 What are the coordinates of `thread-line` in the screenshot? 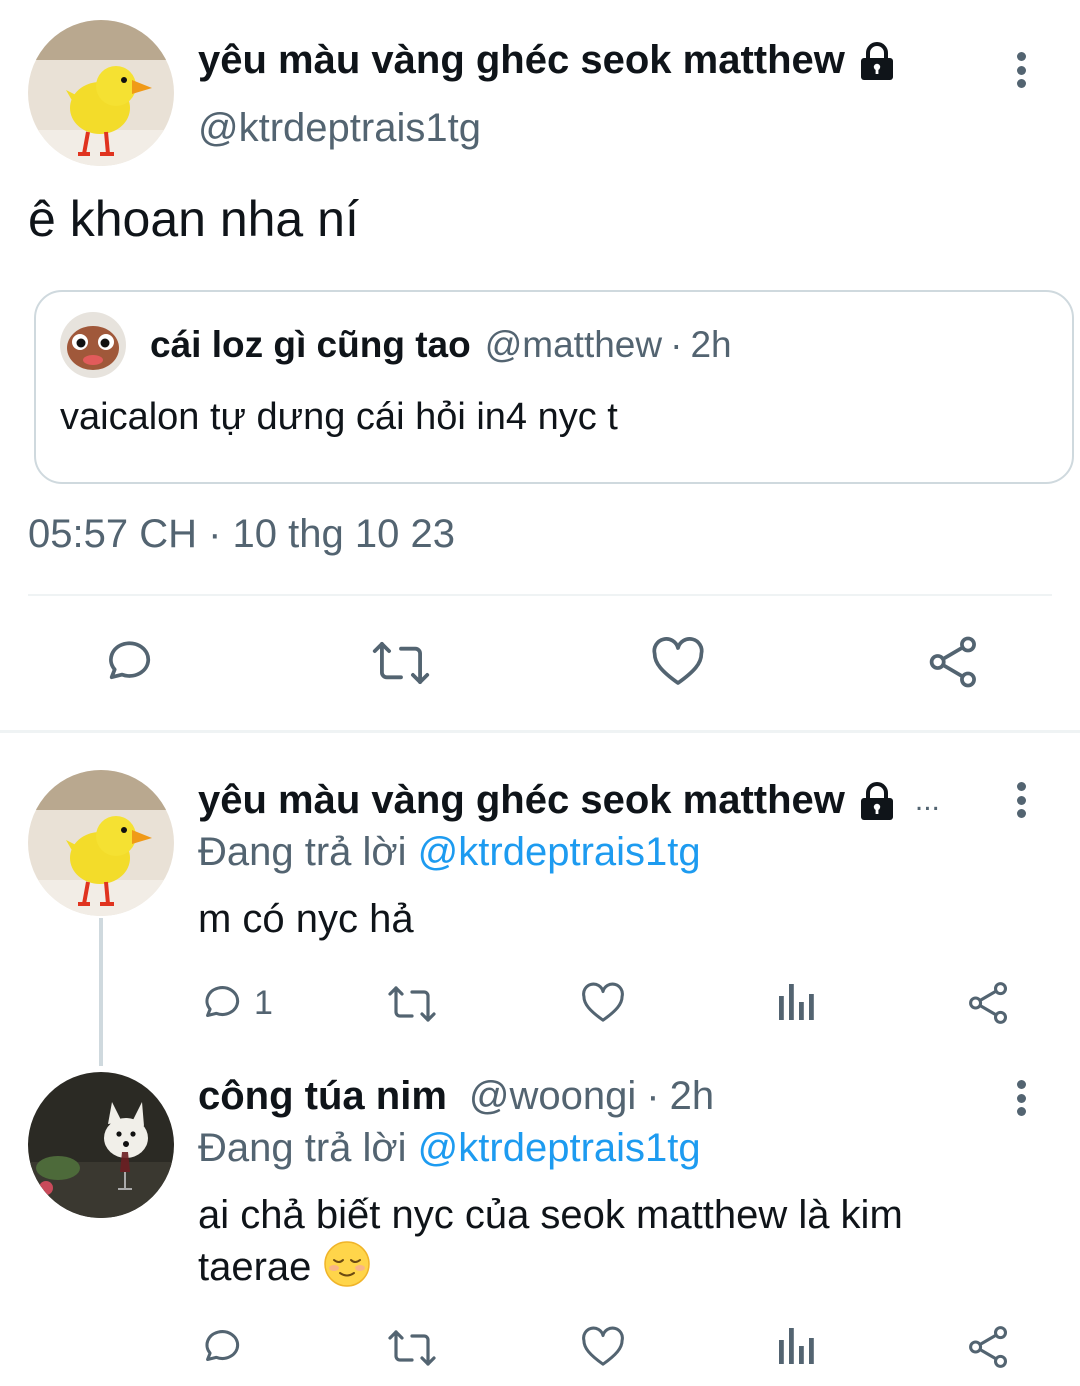 It's located at (101, 992).